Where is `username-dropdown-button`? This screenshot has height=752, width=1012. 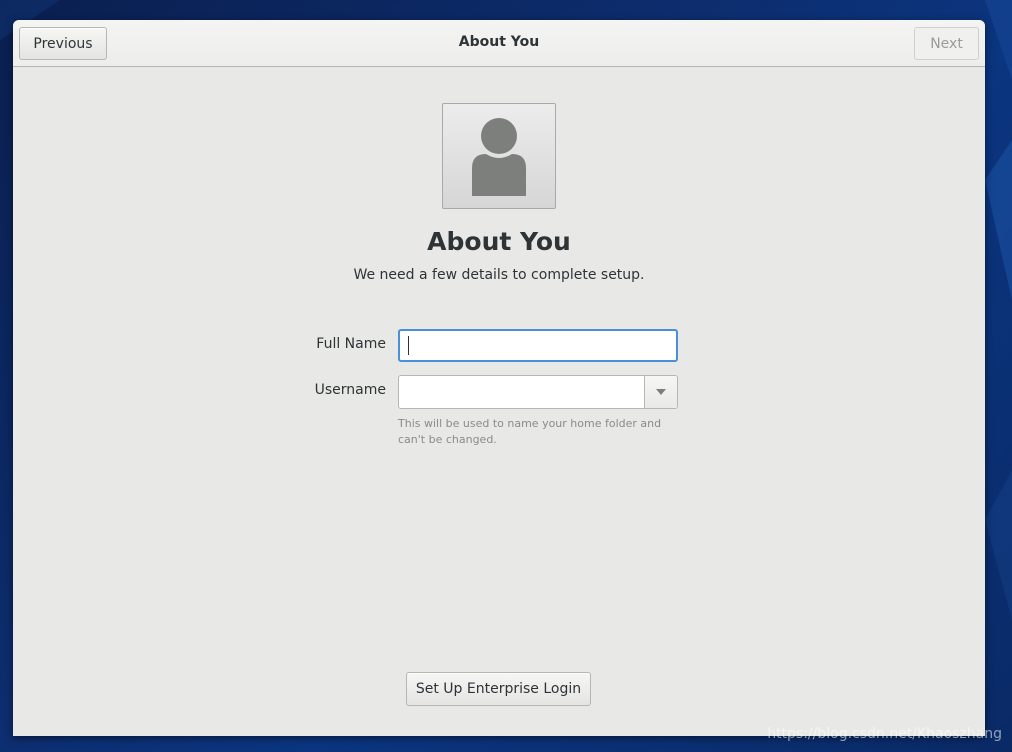 username-dropdown-button is located at coordinates (660, 392).